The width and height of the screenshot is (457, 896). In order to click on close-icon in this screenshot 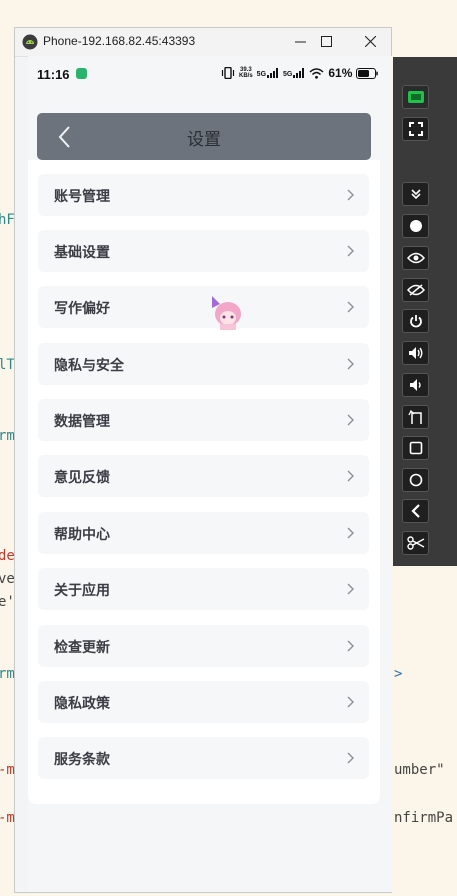, I will do `click(370, 41)`.